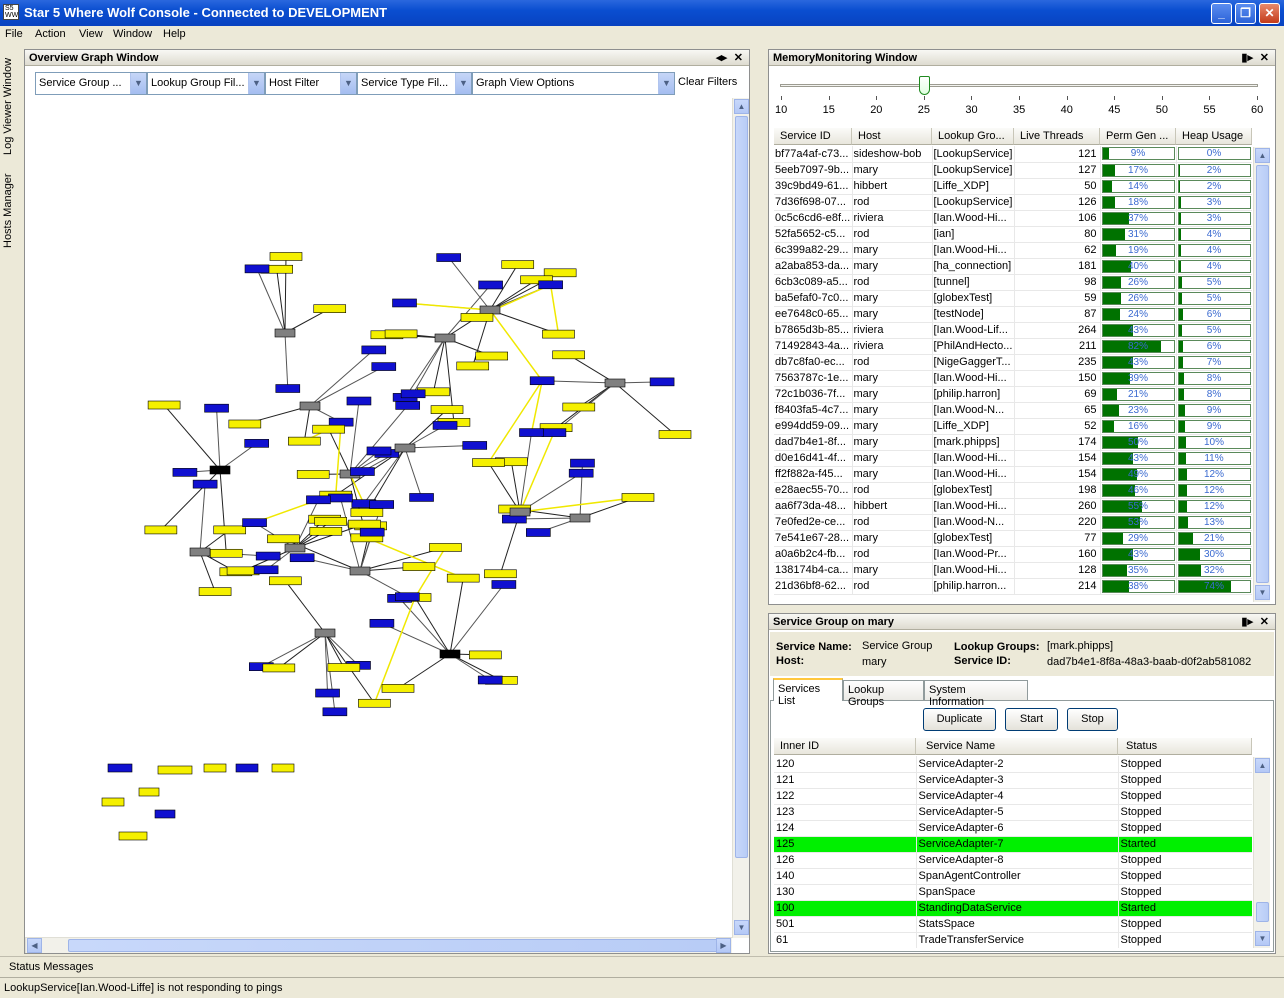  Describe the element at coordinates (707, 82) in the screenshot. I see `clear-filters-link: Clear Filters` at that location.